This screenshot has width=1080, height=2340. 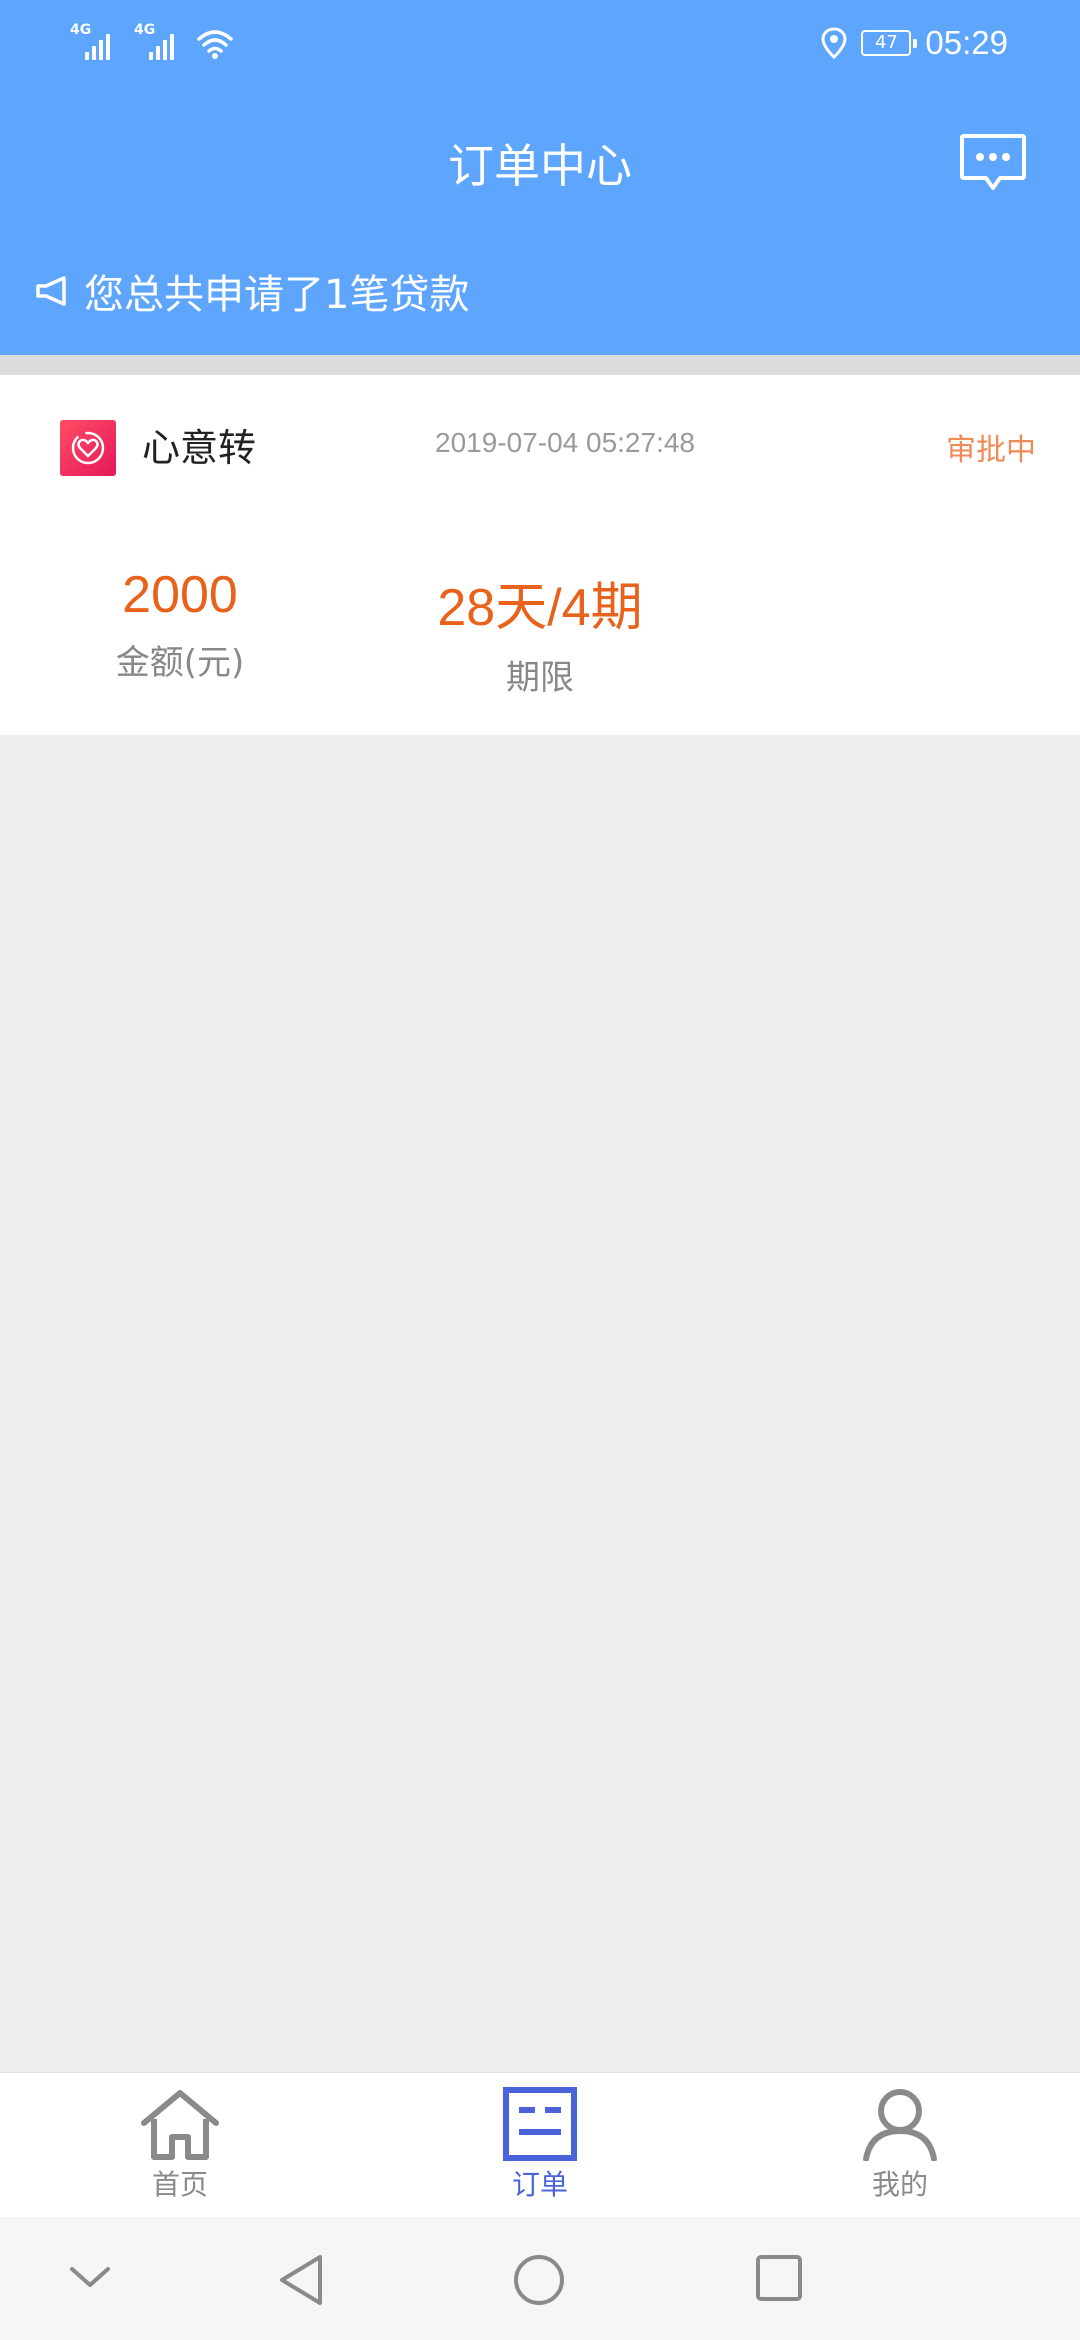 I want to click on term-label: 期限, so click(x=540, y=678).